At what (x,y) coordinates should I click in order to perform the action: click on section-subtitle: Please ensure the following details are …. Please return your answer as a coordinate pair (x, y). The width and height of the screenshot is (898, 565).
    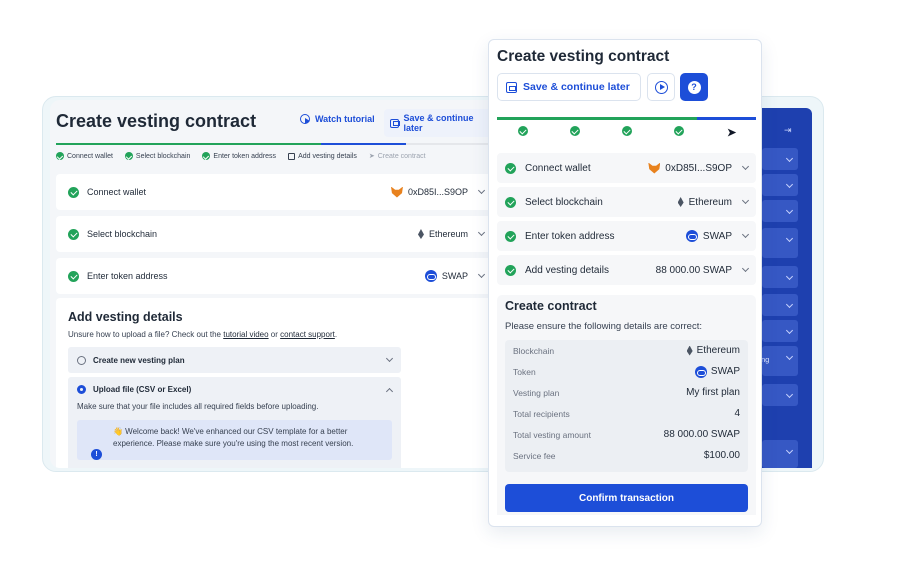
    Looking at the image, I should click on (603, 326).